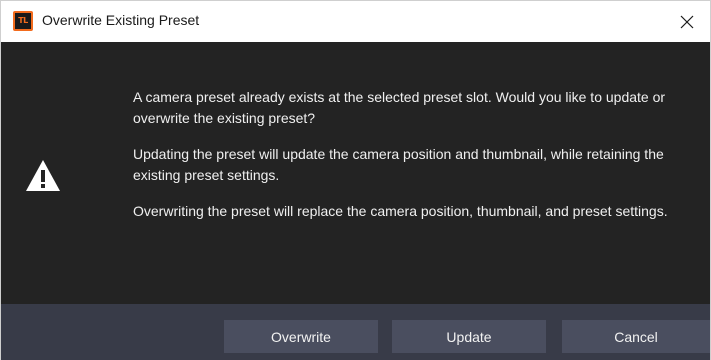 The width and height of the screenshot is (711, 360). Describe the element at coordinates (121, 20) in the screenshot. I see `window-title: Overwrite Existing Preset` at that location.